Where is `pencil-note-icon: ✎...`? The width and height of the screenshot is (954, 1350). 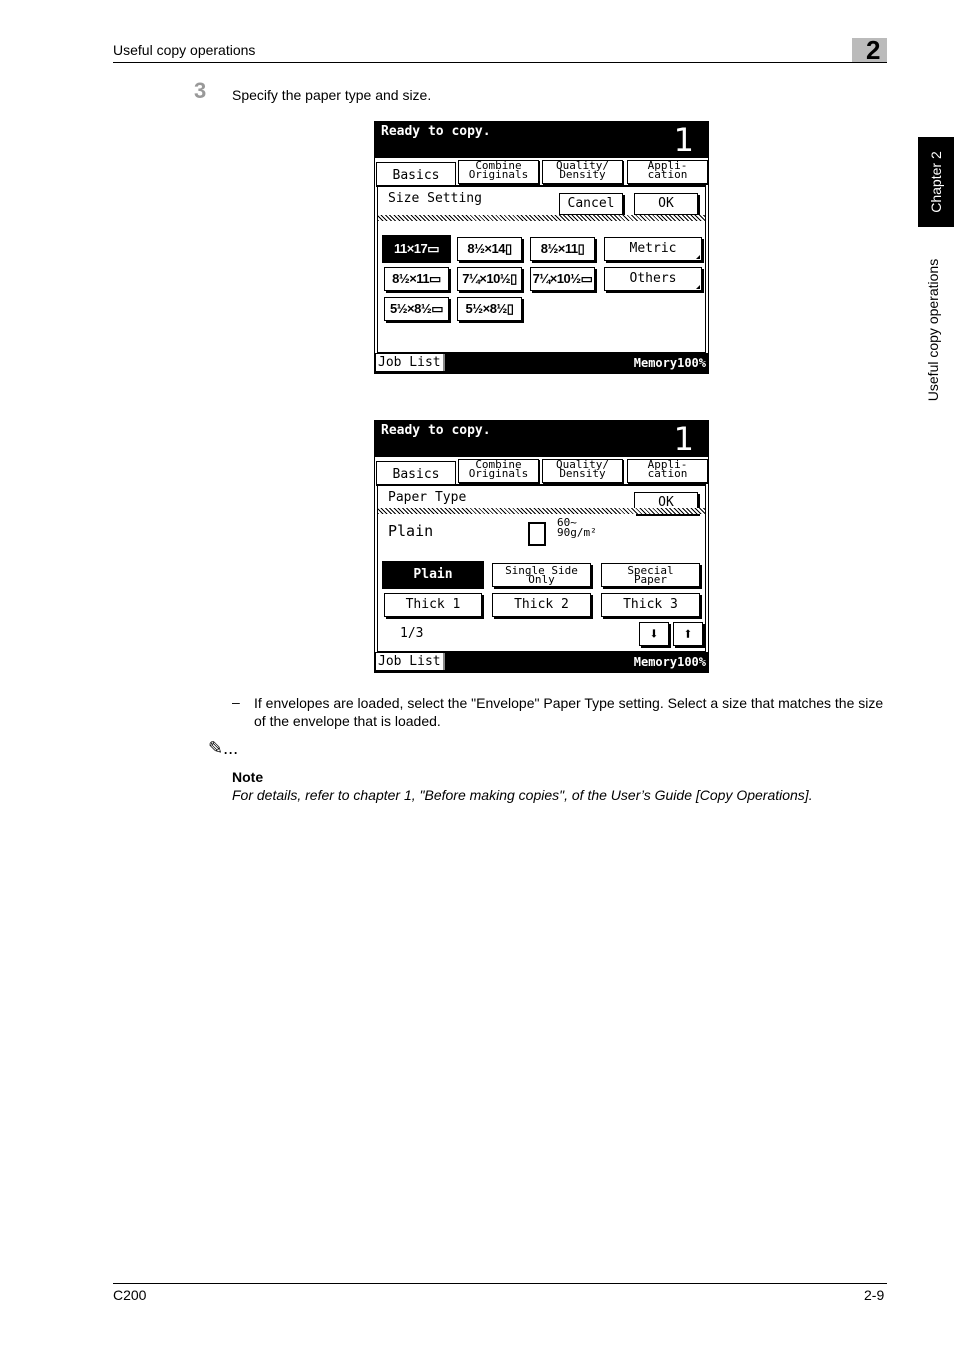 pencil-note-icon: ✎... is located at coordinates (223, 748).